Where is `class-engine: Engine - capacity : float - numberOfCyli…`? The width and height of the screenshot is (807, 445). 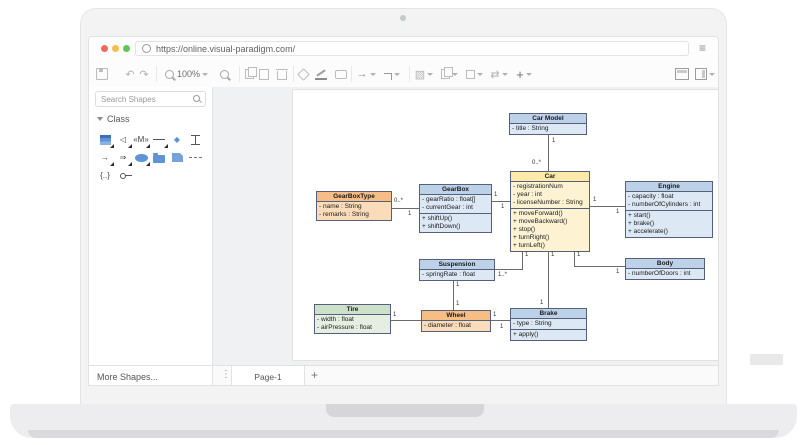
class-engine: Engine - capacity : float - numberOfCyli… is located at coordinates (669, 209).